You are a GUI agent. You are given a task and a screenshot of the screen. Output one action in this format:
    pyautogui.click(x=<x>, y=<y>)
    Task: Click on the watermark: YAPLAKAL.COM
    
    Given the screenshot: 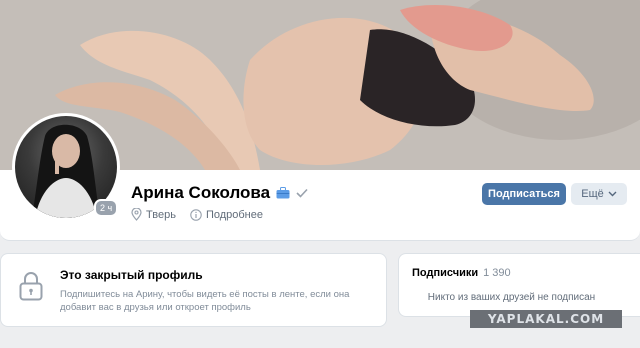 What is the action you would take?
    pyautogui.click(x=546, y=319)
    